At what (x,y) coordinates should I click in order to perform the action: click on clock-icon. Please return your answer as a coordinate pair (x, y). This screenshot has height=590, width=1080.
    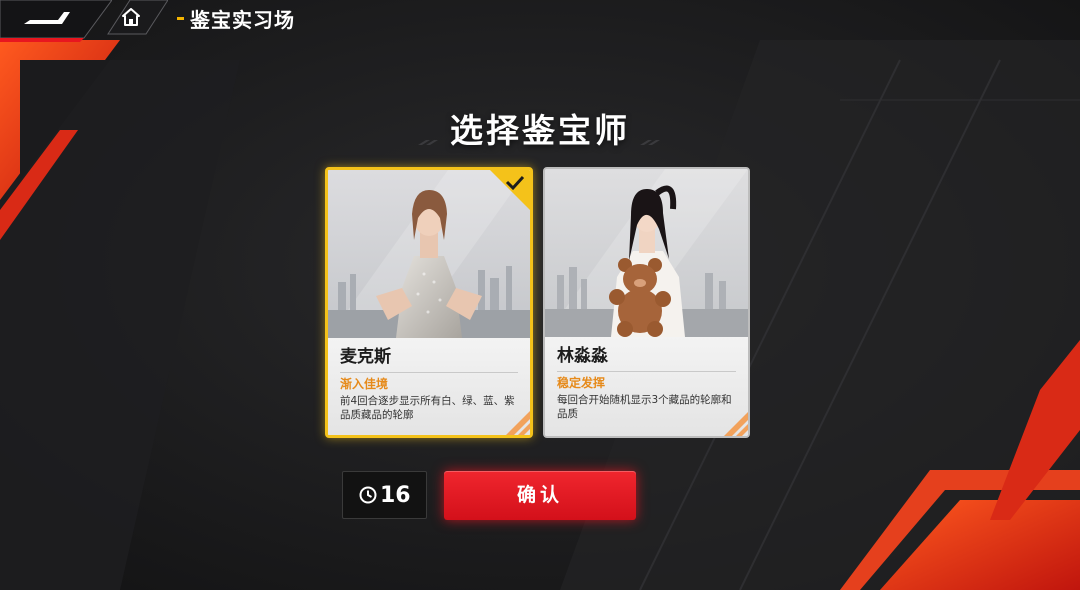
    Looking at the image, I should click on (368, 495).